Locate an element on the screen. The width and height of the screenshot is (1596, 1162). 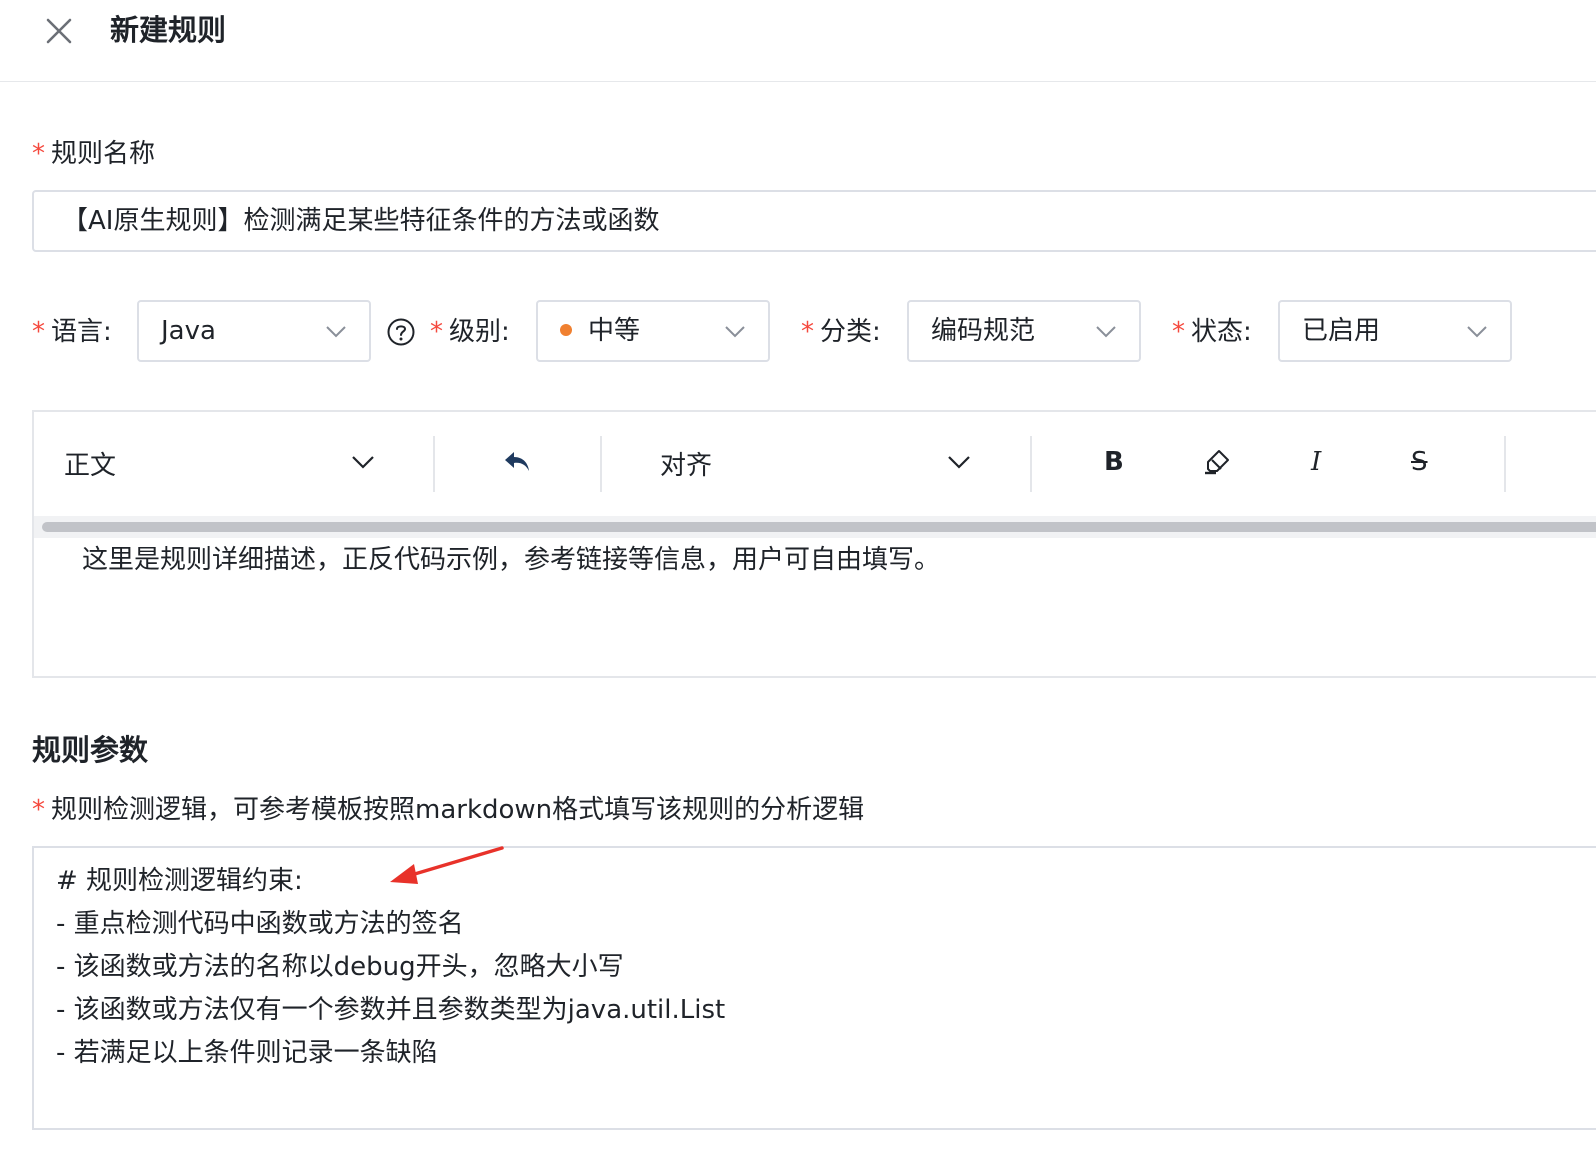
rule-params-title: 规则参数 is located at coordinates (90, 750).